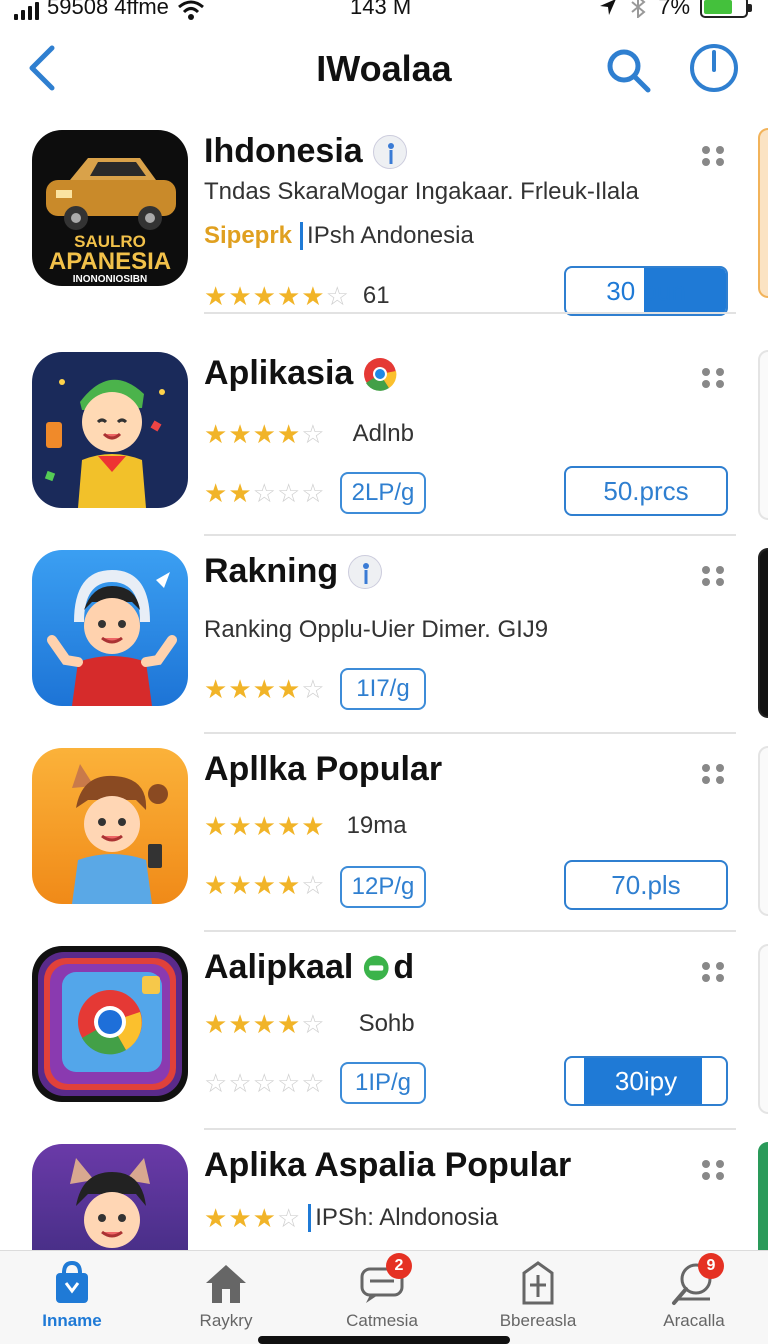 The width and height of the screenshot is (768, 1344). Describe the element at coordinates (264, 826) in the screenshot. I see `star-rating: ★ ★ ★ ★ ★` at that location.